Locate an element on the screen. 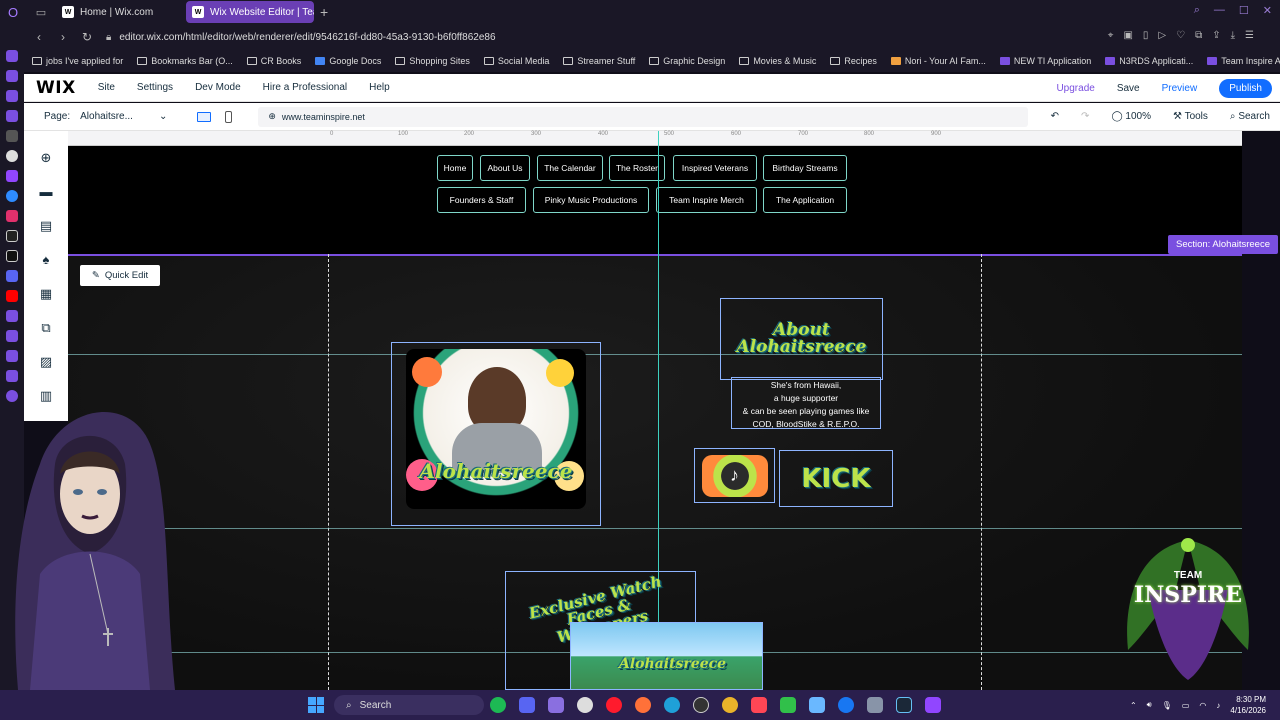  menu-site: Site is located at coordinates (106, 87).